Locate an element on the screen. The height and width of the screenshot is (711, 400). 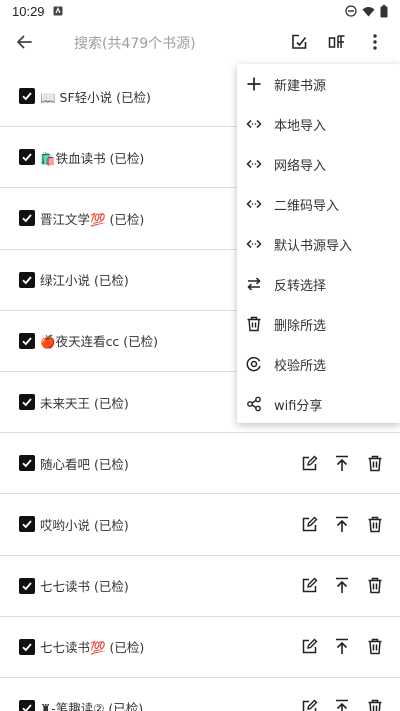
more-vert-icon is located at coordinates (375, 44).